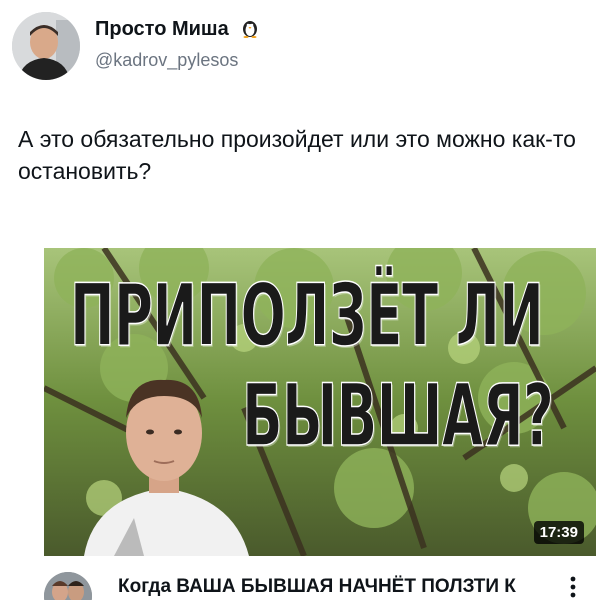 This screenshot has width=600, height=600. What do you see at coordinates (573, 587) in the screenshot?
I see `more-vertical-icon` at bounding box center [573, 587].